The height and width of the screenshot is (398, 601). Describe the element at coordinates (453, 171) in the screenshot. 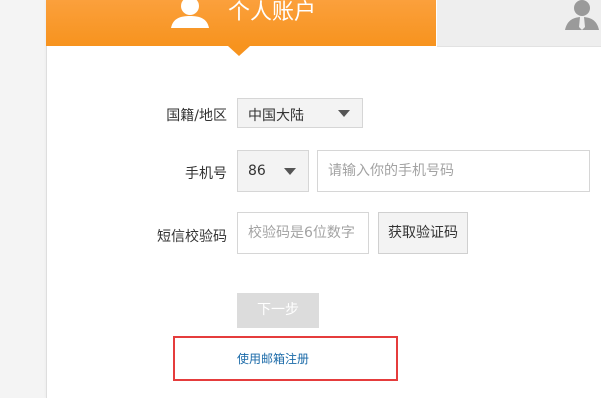

I see `phone-input` at that location.